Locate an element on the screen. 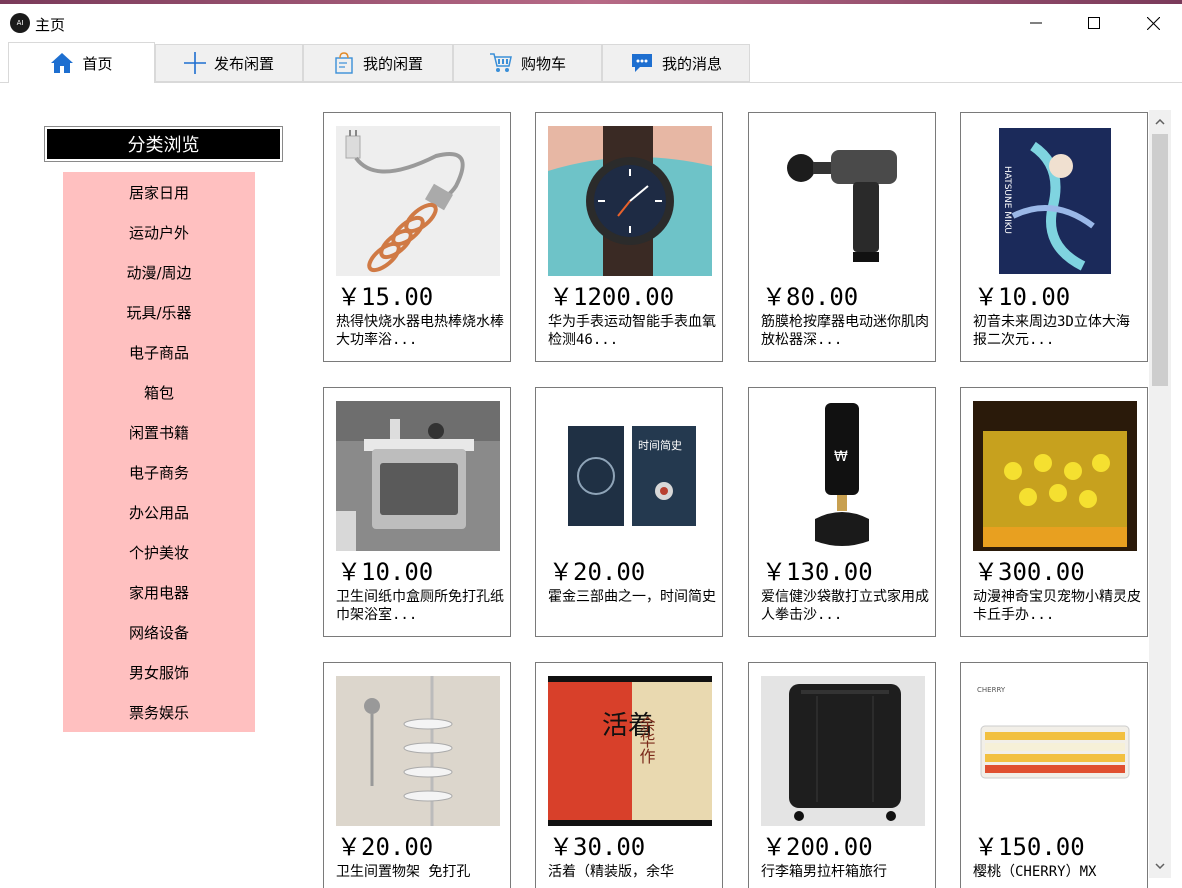 The width and height of the screenshot is (1182, 888). scroll-down-button is located at coordinates (1160, 866).